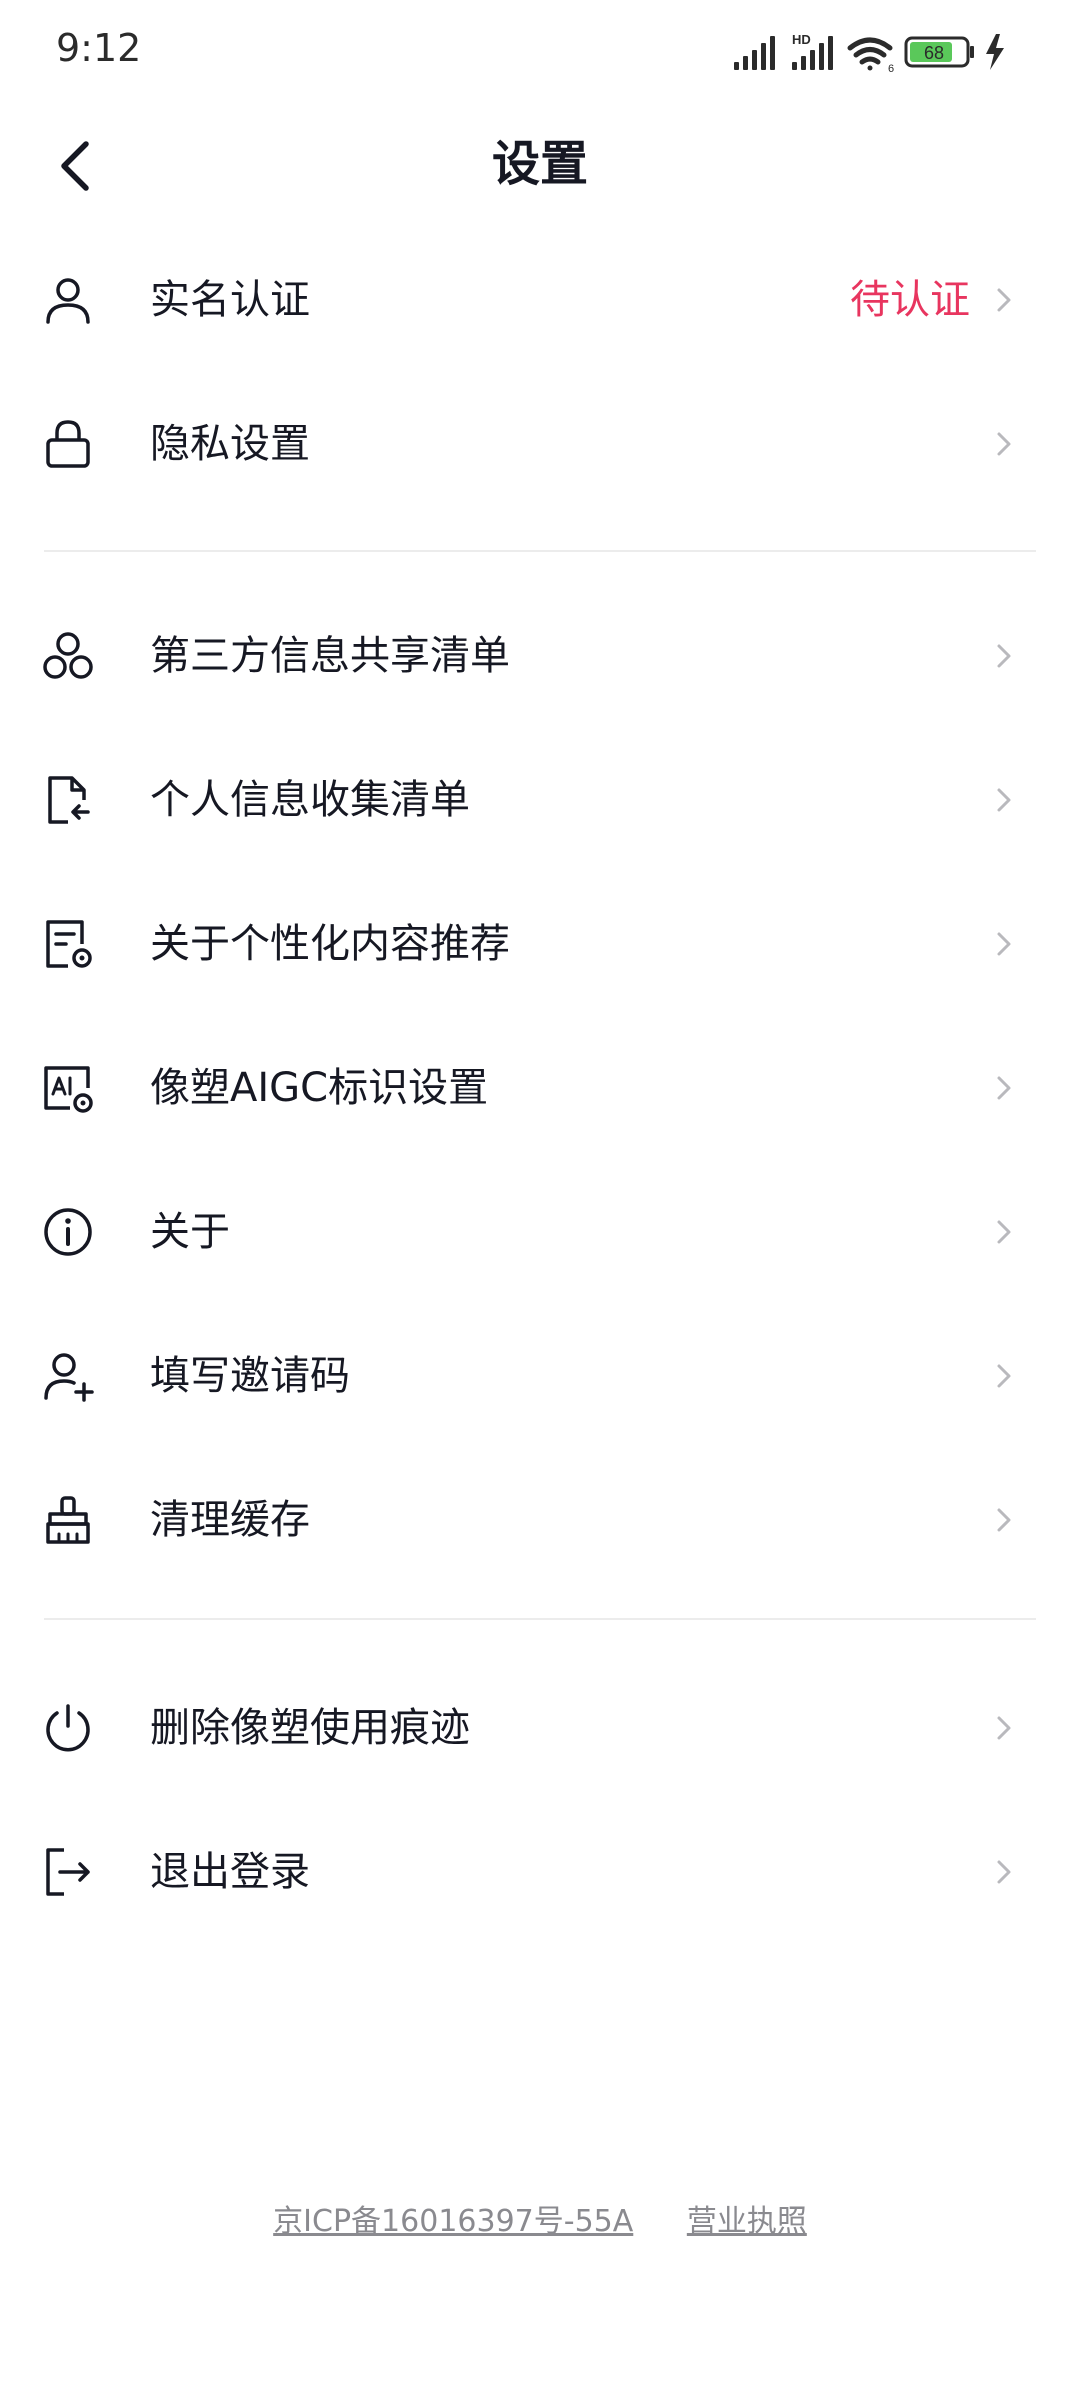  I want to click on network-label: HD, so click(801, 39).